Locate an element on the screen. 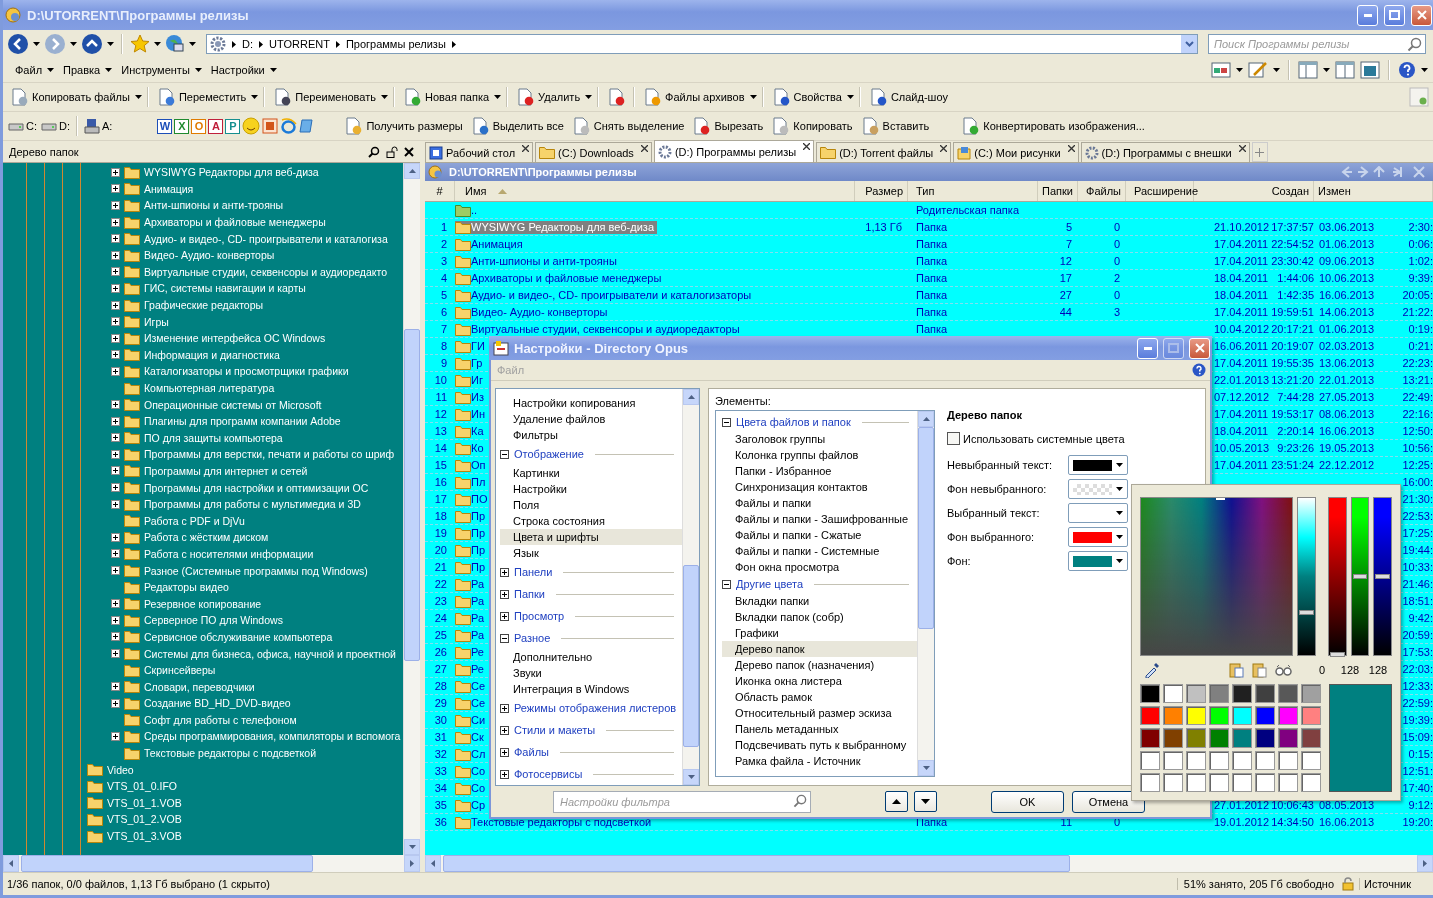 The height and width of the screenshot is (898, 1433). toolbar-button: Вырезать is located at coordinates (728, 126).